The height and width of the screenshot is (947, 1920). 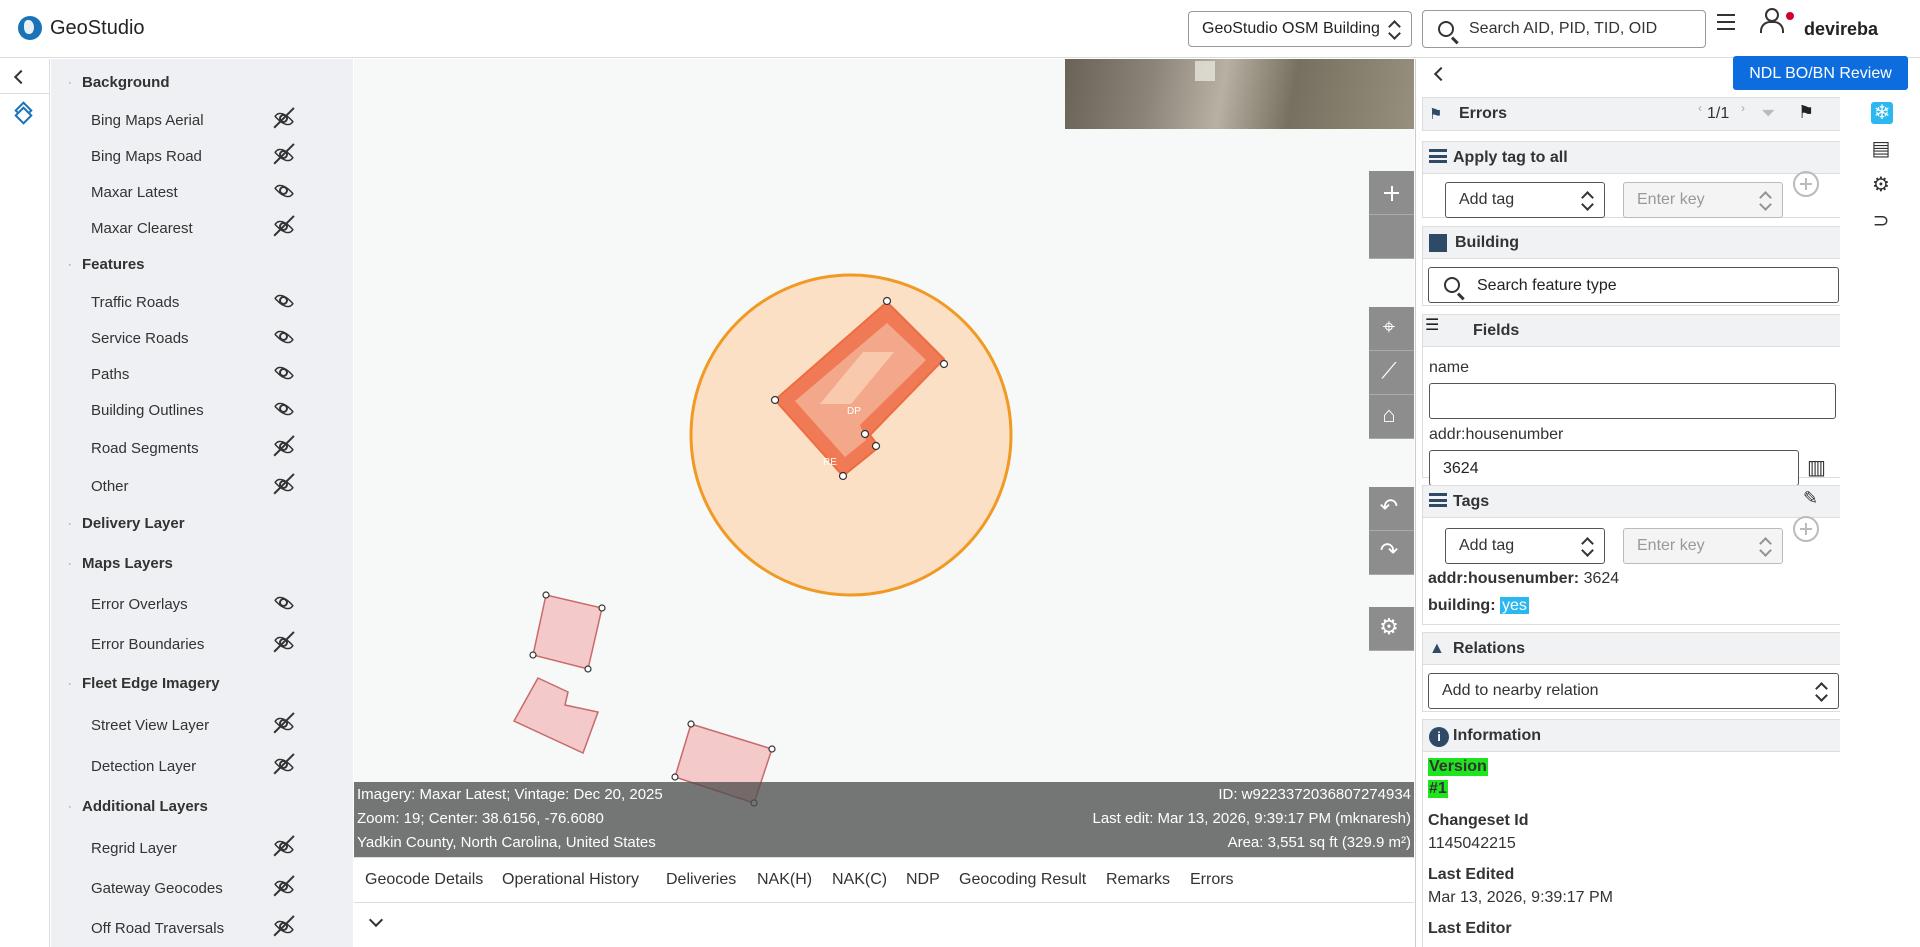 What do you see at coordinates (1703, 546) in the screenshot?
I see `tags-enter-key-select: Enter key` at bounding box center [1703, 546].